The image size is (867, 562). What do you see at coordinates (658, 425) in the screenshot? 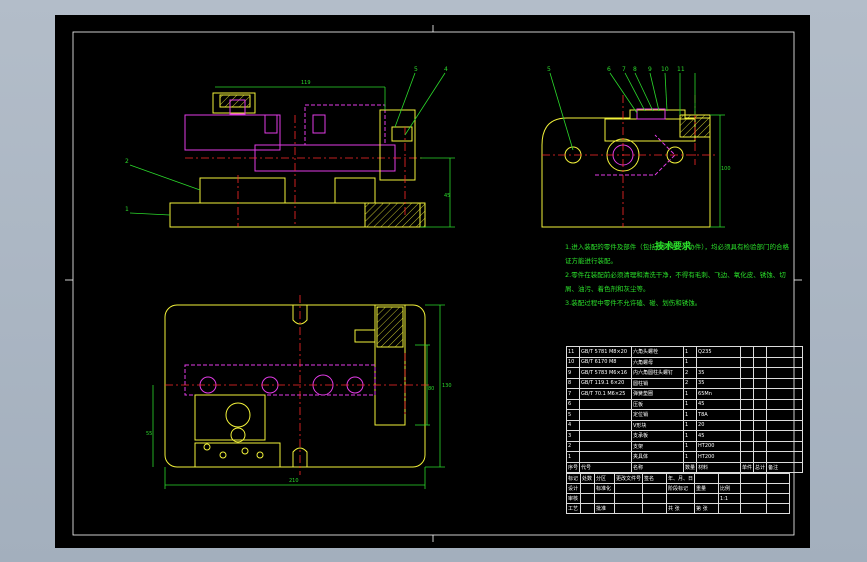
I see `bom-cell: V形块` at bounding box center [658, 425].